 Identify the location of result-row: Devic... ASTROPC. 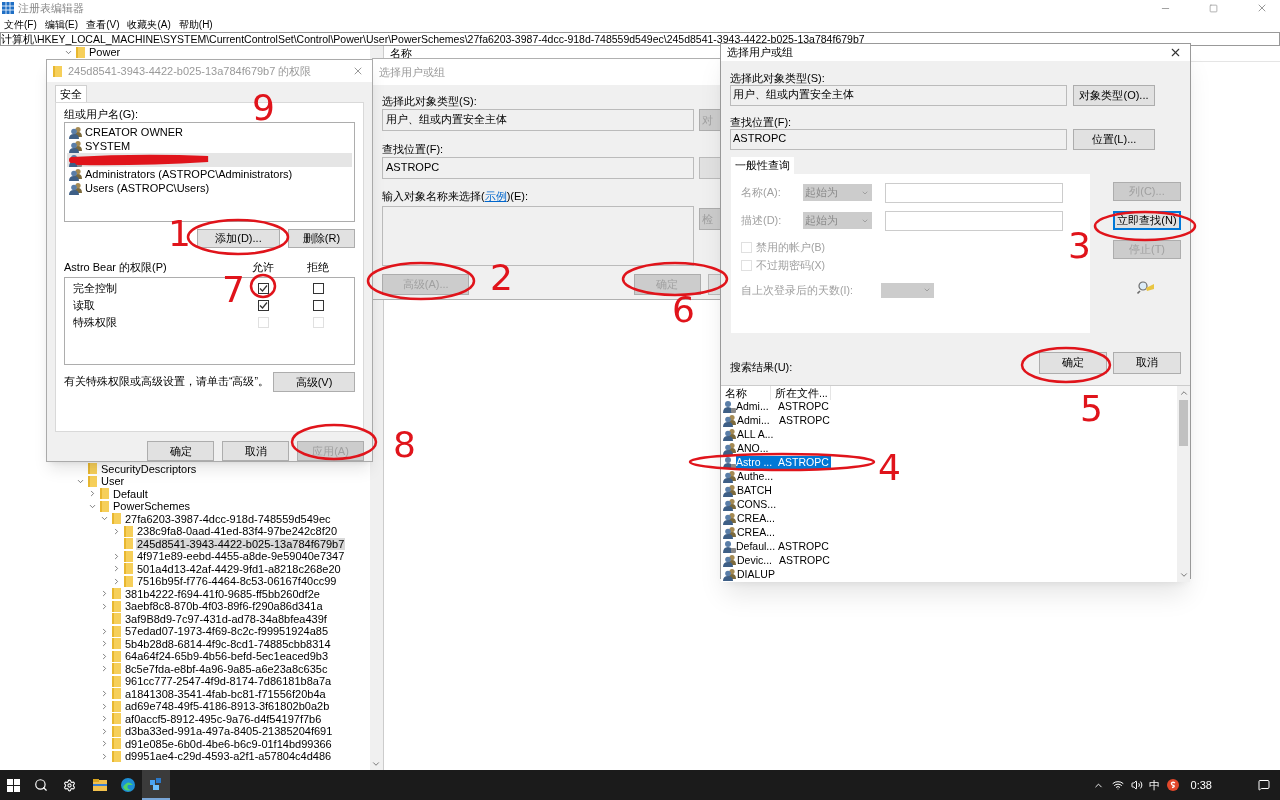
(784, 560).